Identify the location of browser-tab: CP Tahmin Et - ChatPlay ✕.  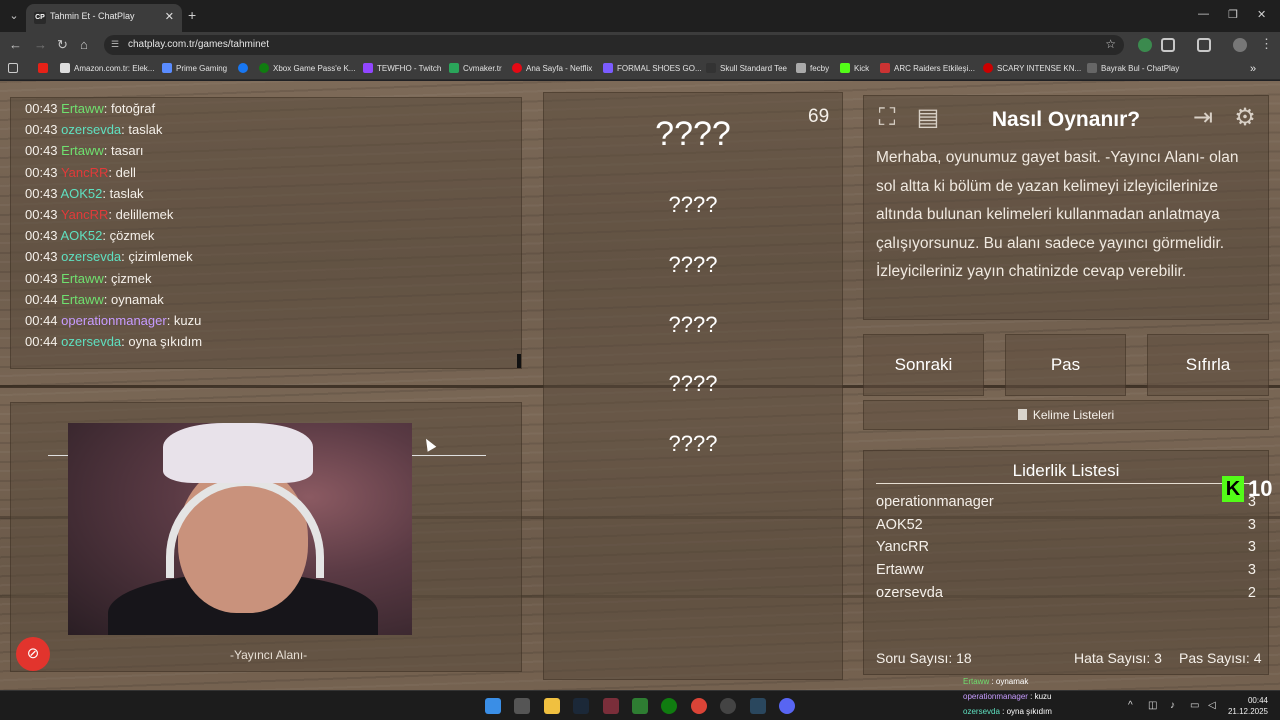
(104, 18).